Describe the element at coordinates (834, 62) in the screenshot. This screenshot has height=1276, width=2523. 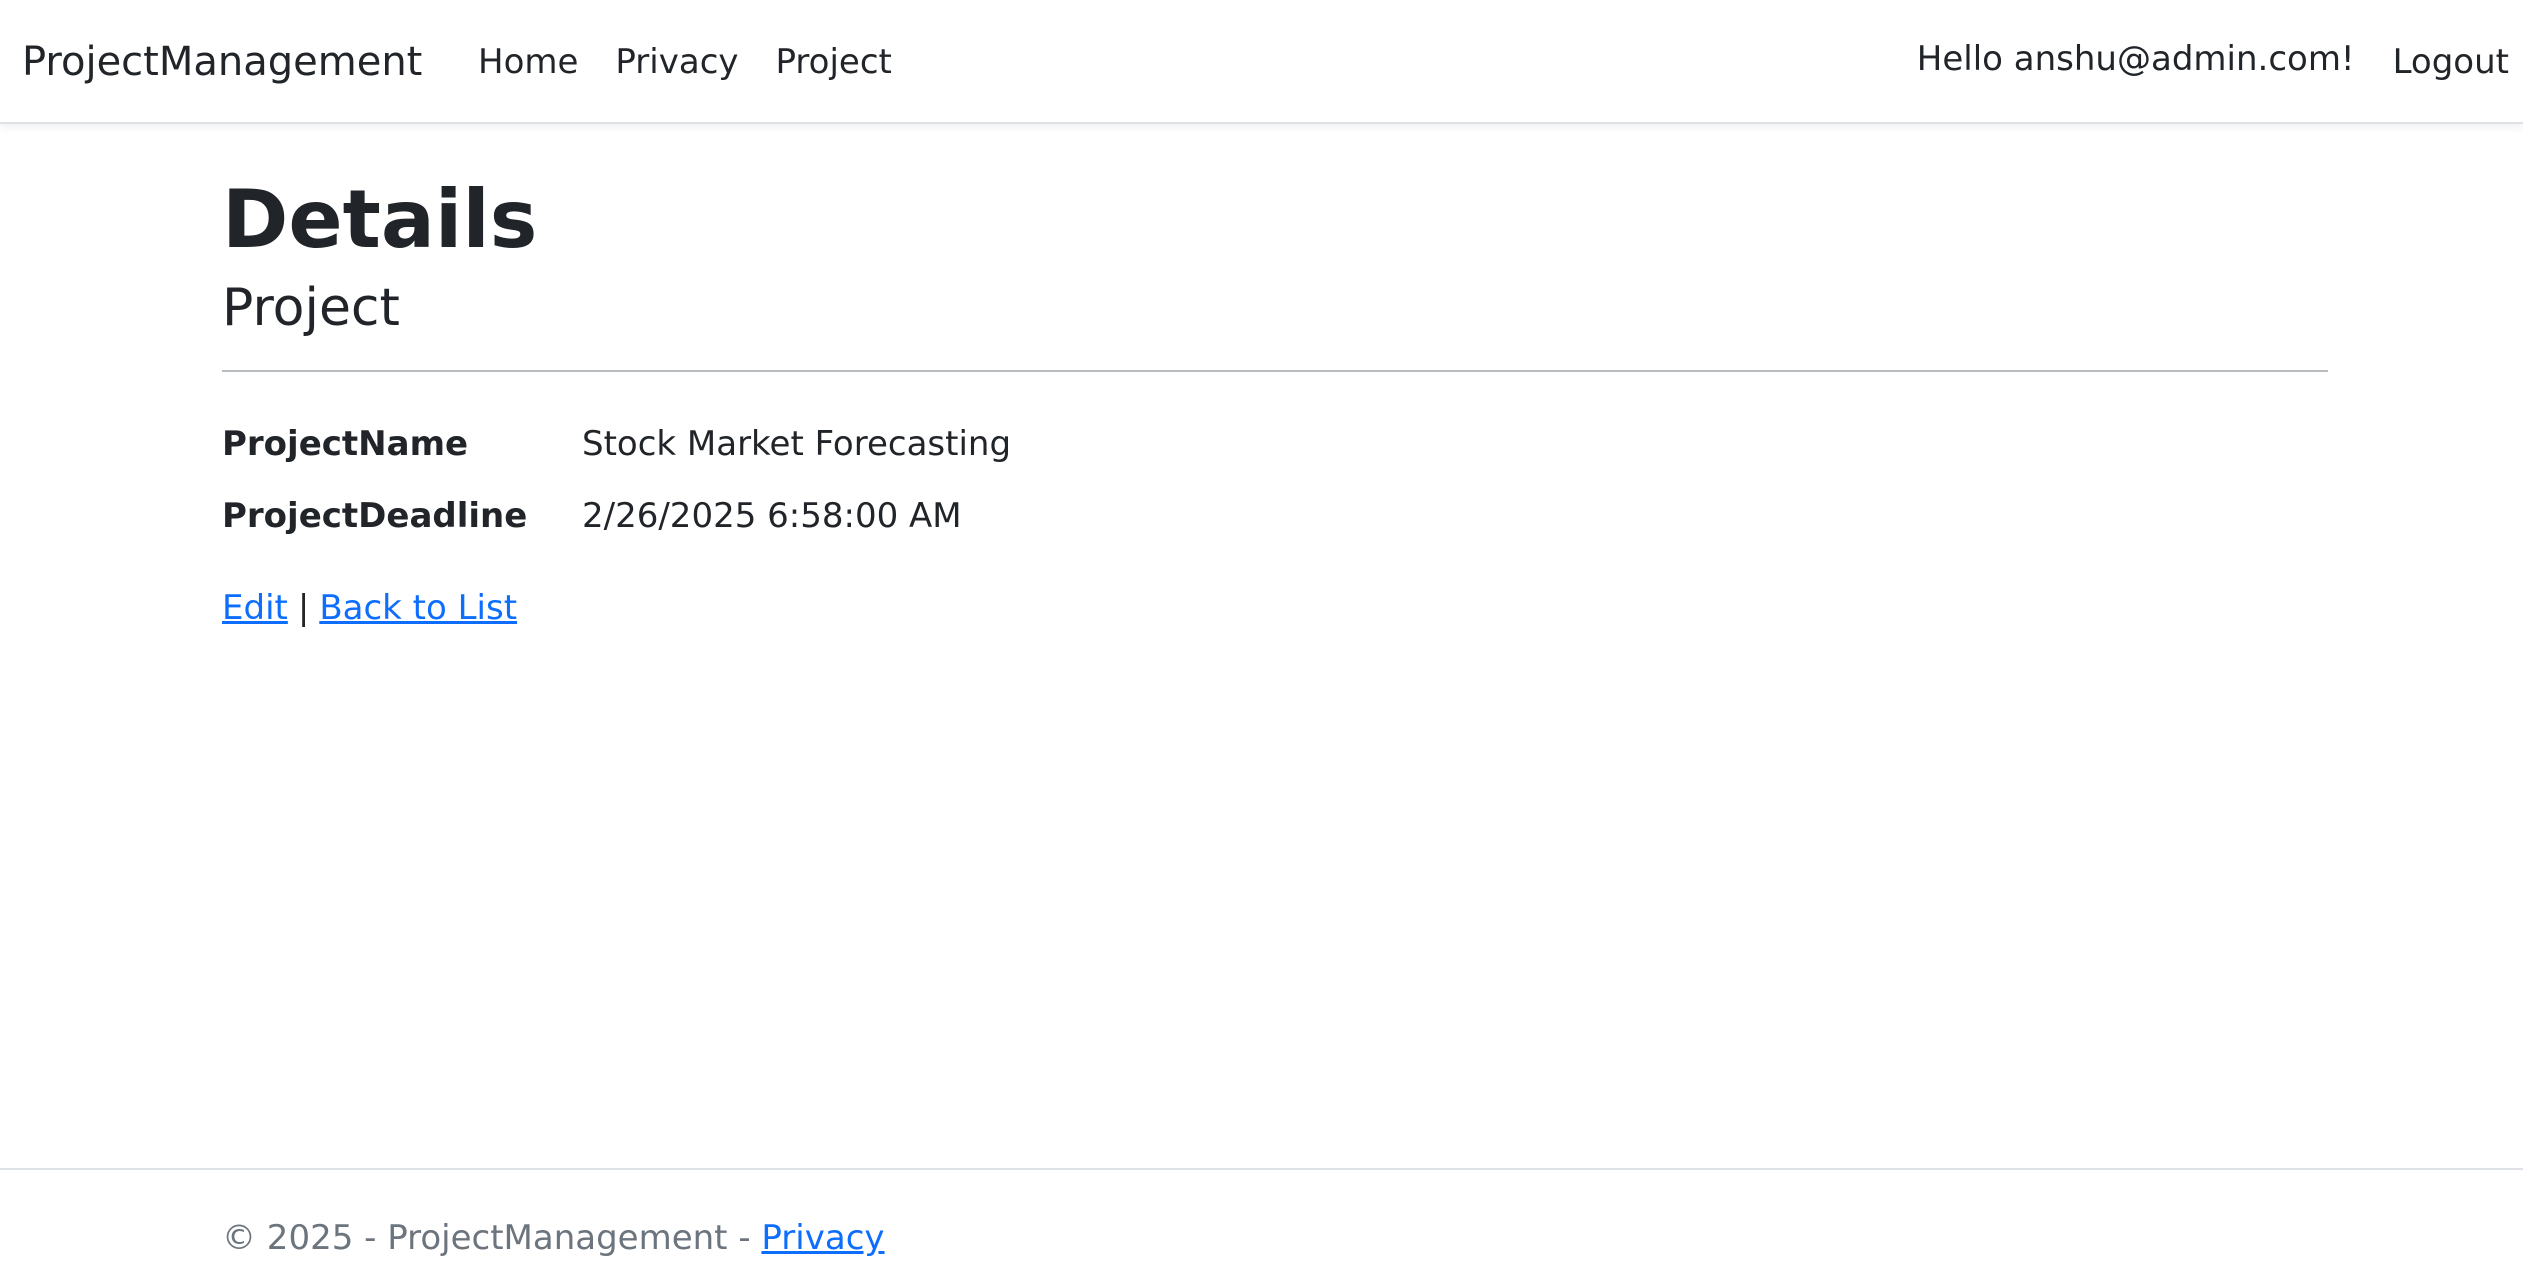
I see `nav-link-project: Project` at that location.